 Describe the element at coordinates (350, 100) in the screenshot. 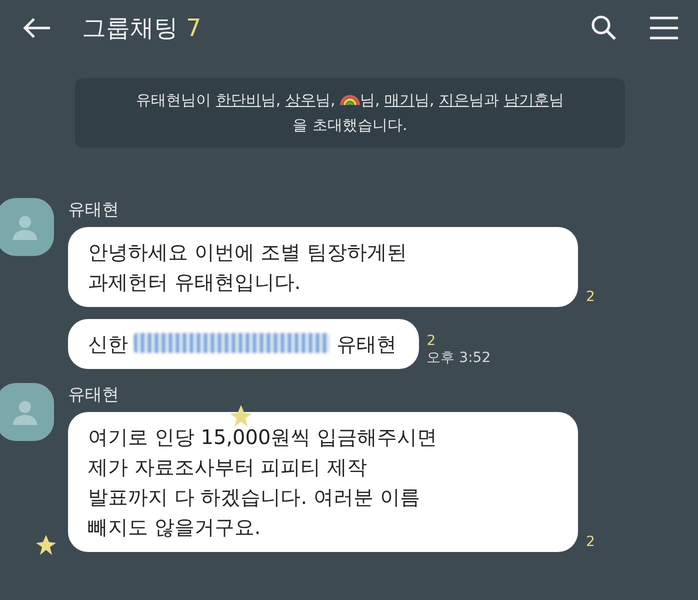

I see `rainbow-icon` at that location.